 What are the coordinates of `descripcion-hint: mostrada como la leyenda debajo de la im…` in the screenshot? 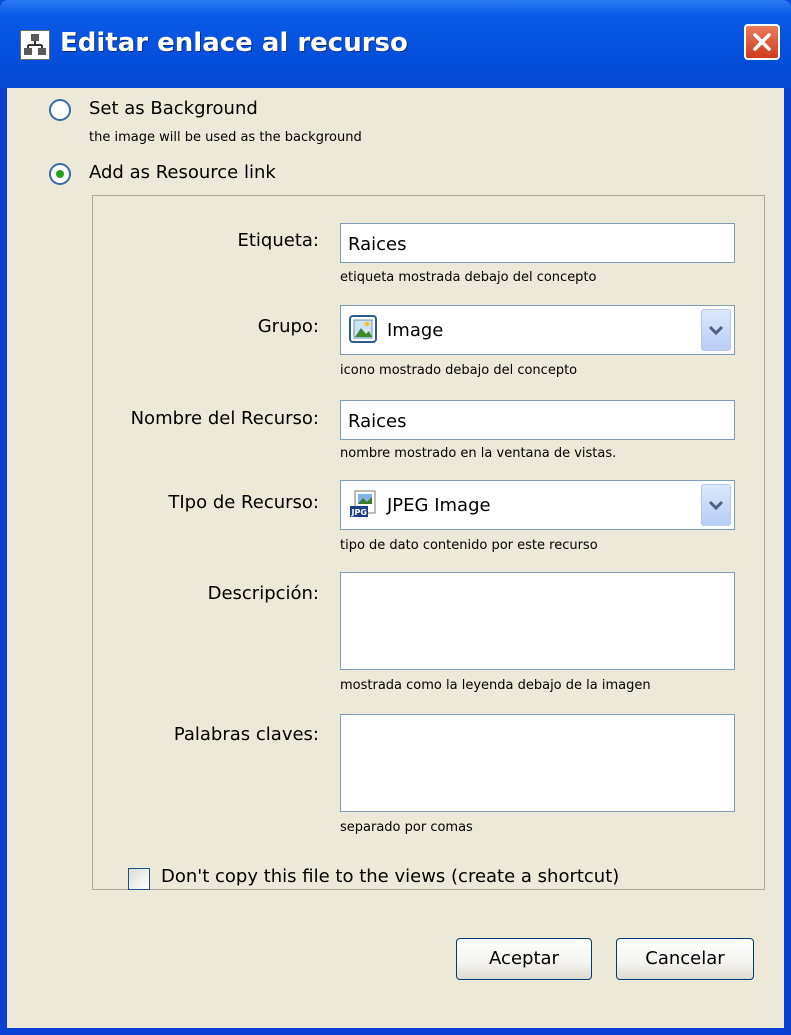 It's located at (495, 685).